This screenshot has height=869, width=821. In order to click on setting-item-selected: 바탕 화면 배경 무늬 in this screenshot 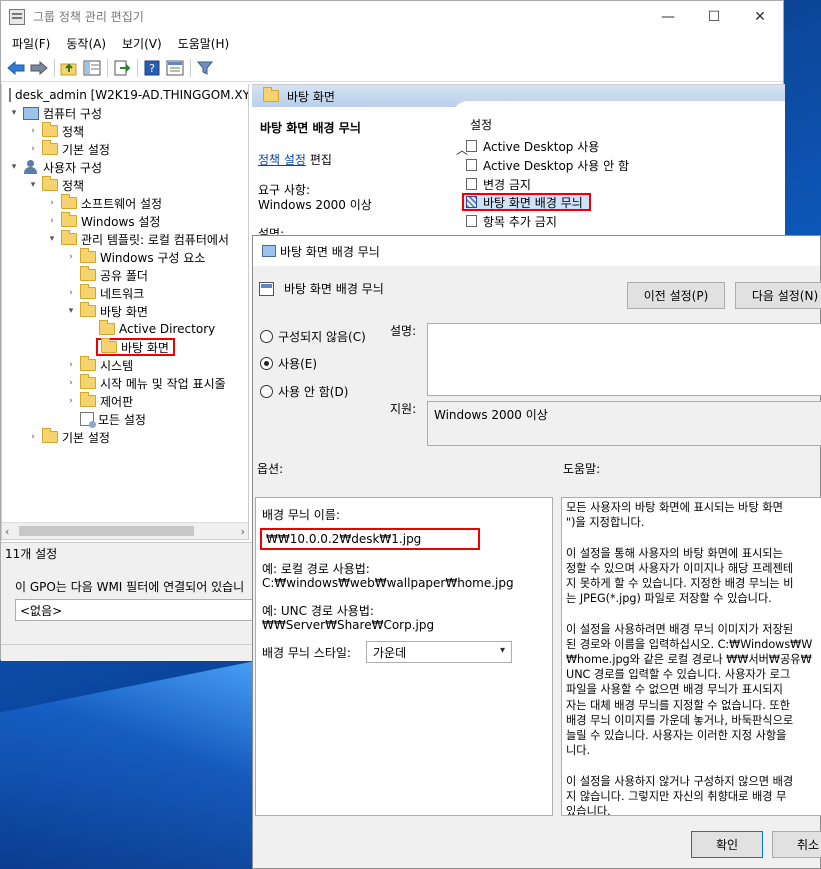, I will do `click(526, 202)`.